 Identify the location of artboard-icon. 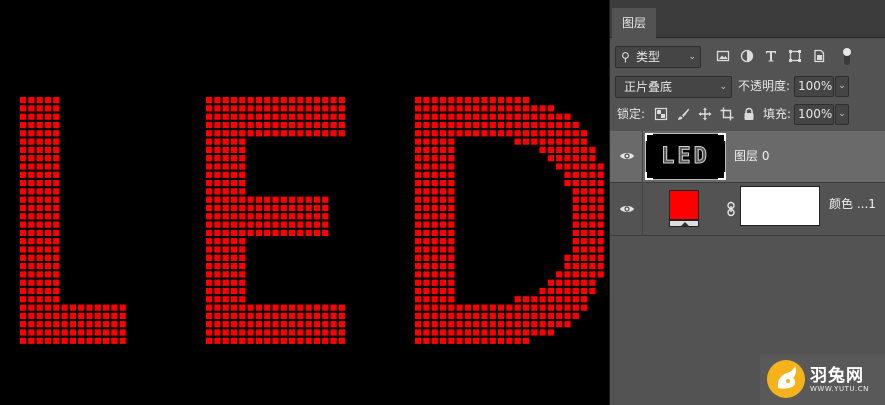
(727, 114).